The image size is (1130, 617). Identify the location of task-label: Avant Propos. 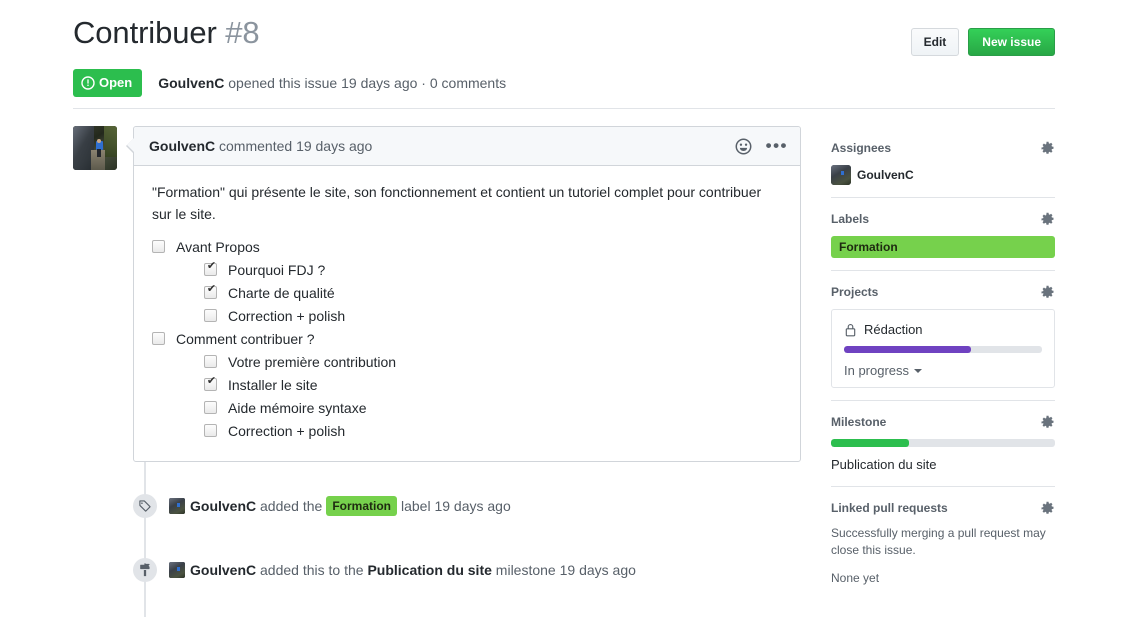
(218, 247).